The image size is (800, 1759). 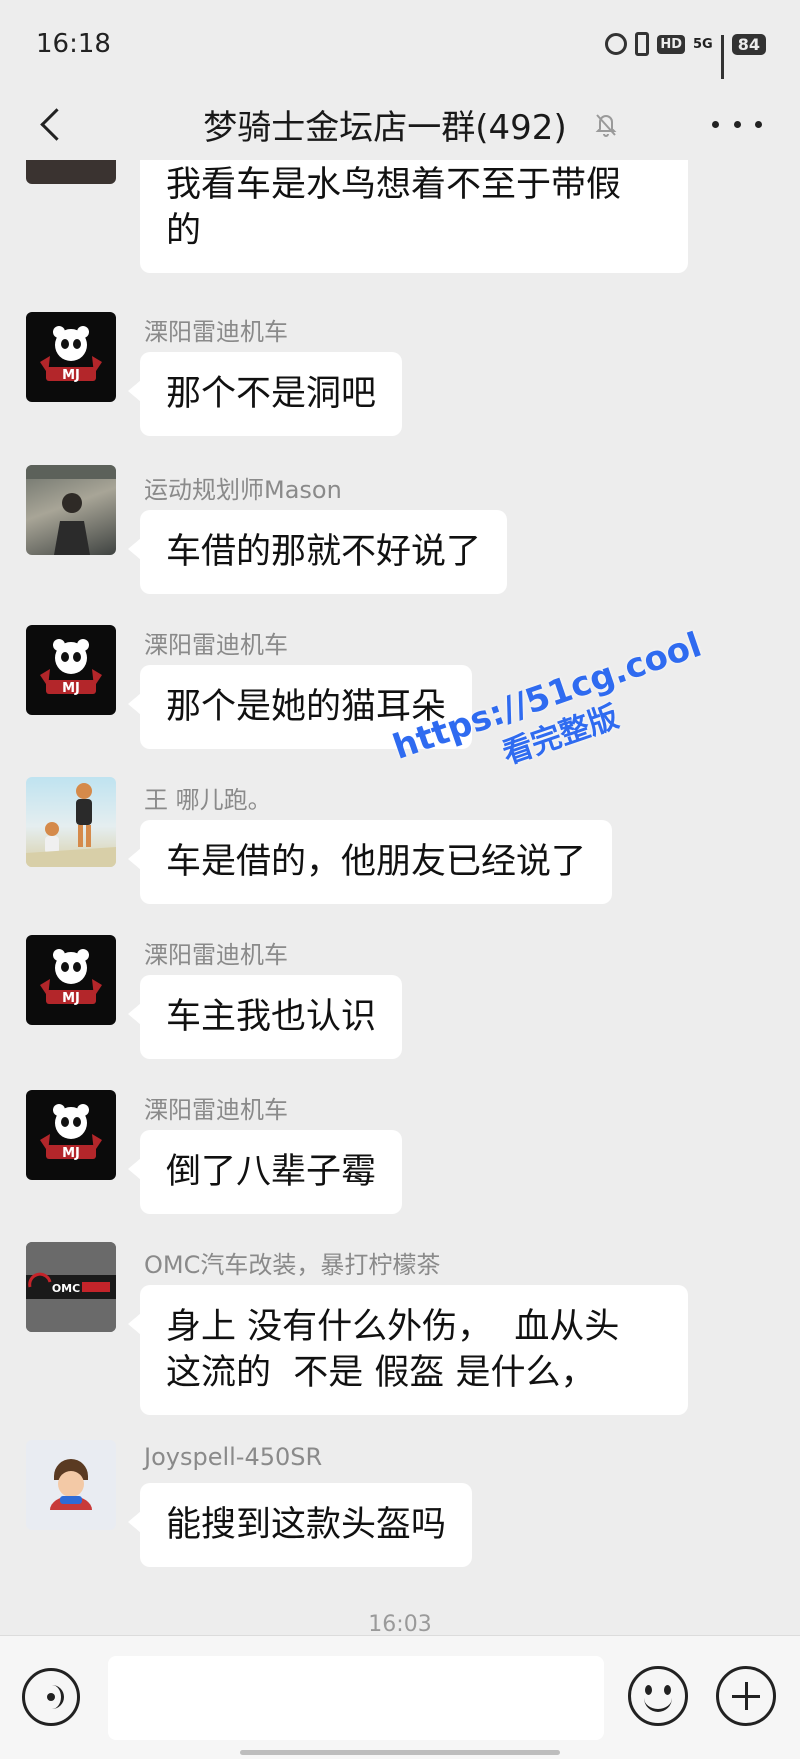 I want to click on message-bubble: 倒了八辈子霉, so click(x=265, y=1172).